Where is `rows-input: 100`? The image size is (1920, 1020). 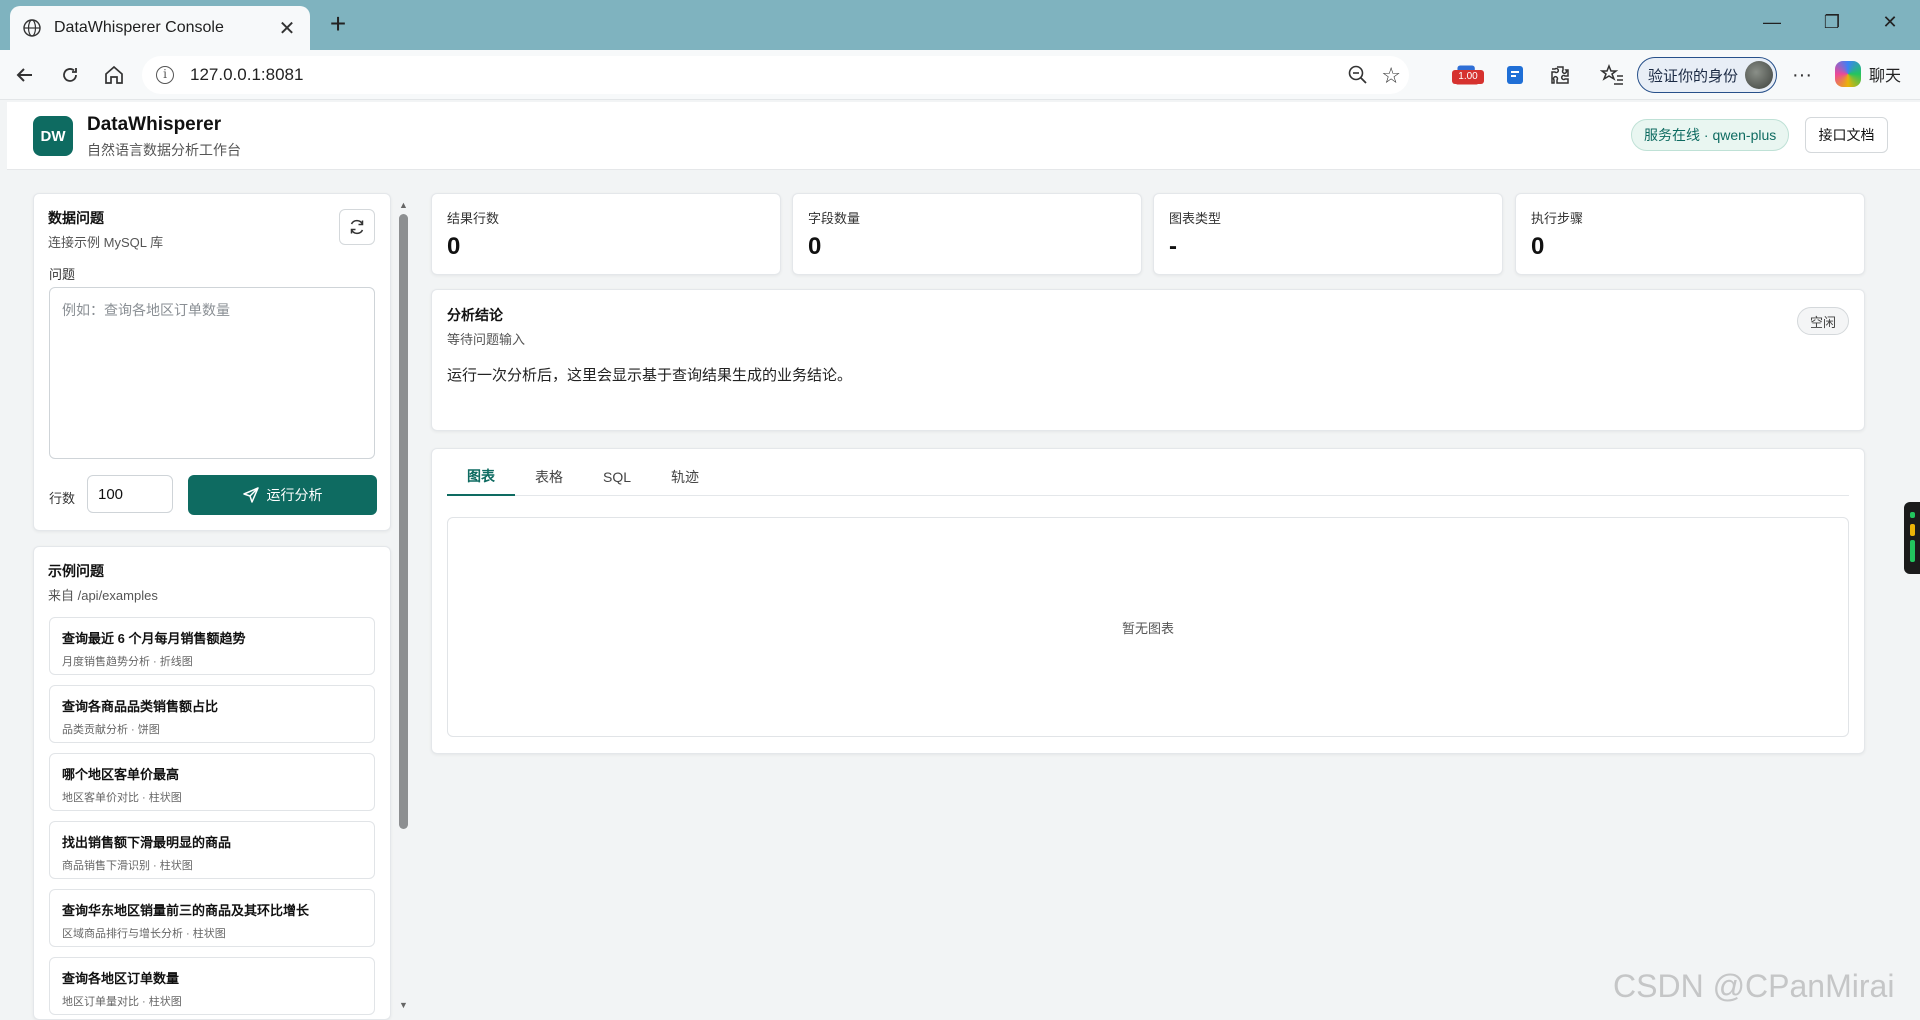
rows-input: 100 is located at coordinates (130, 494).